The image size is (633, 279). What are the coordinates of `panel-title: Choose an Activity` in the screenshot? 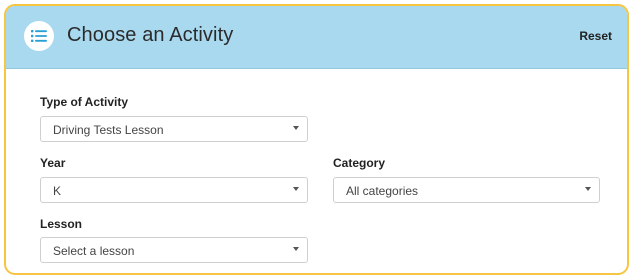 It's located at (150, 35).